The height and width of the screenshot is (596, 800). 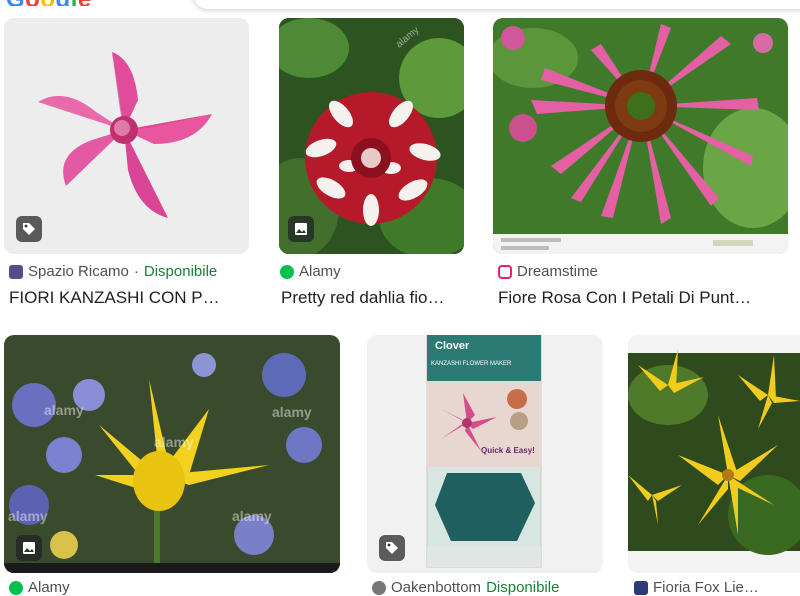 I want to click on result-source-5: Oakenbottom Disponibile, so click(x=465, y=587).